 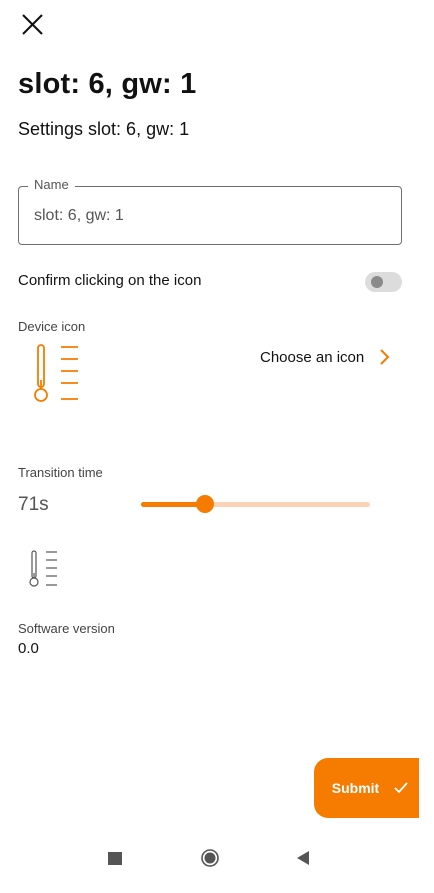 I want to click on close-button, so click(x=32, y=26).